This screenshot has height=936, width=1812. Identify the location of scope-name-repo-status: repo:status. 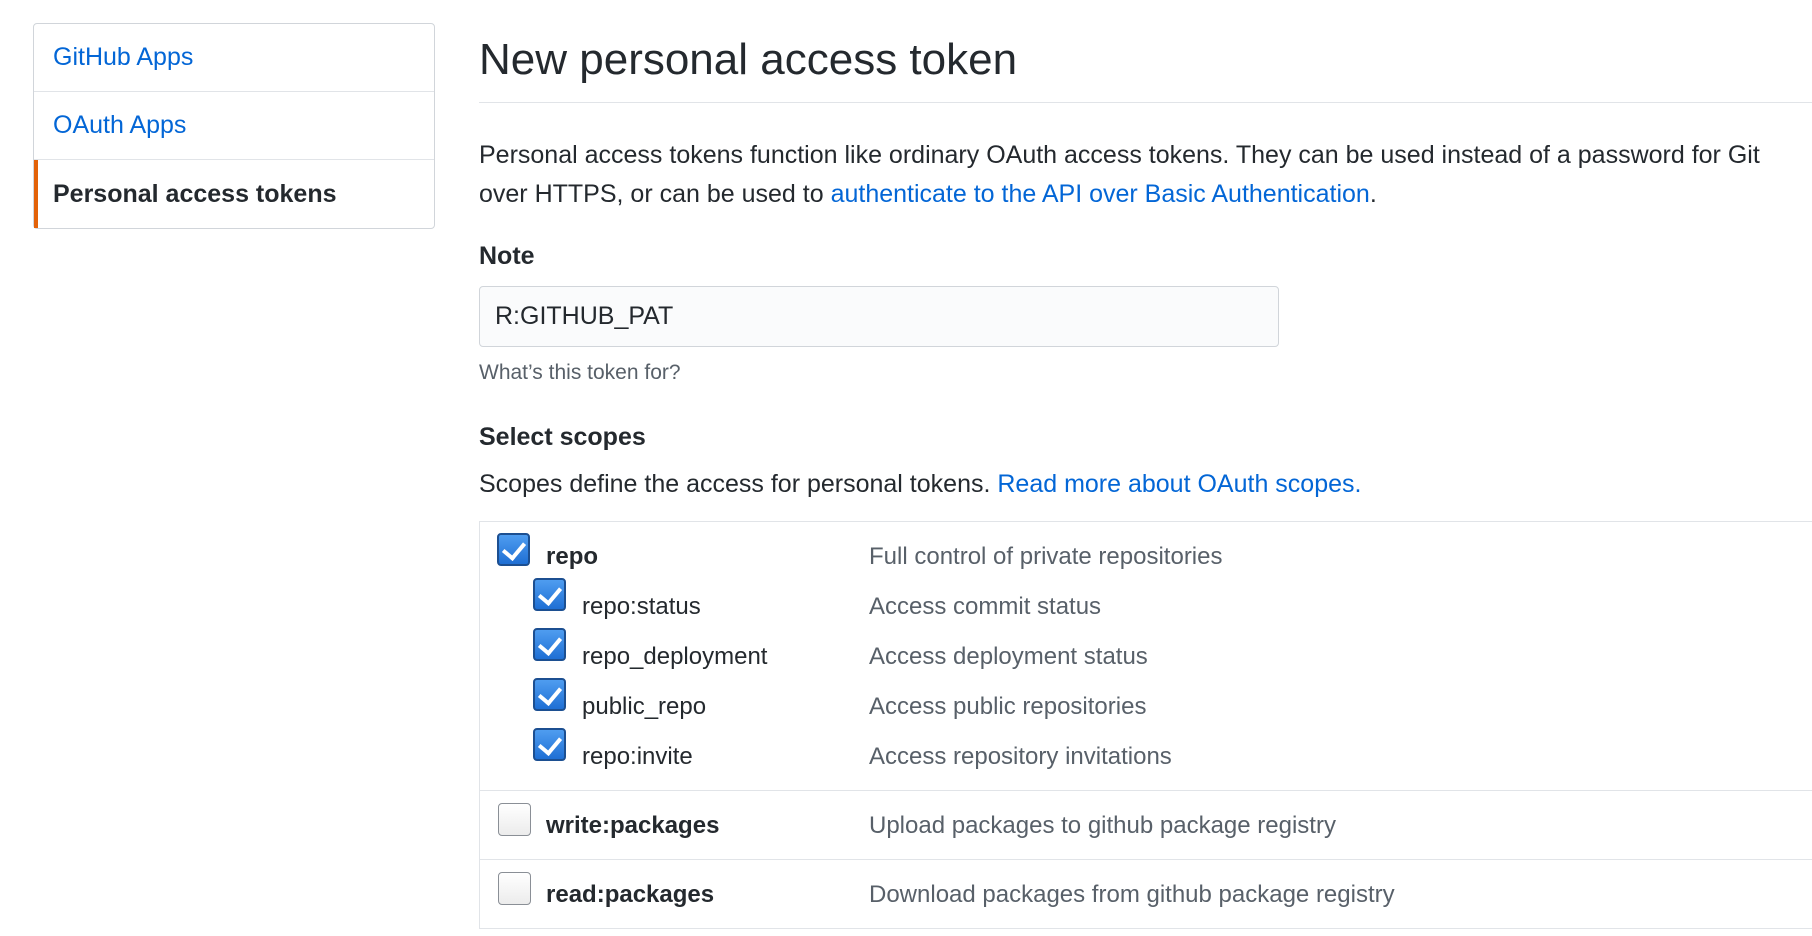
(641, 606).